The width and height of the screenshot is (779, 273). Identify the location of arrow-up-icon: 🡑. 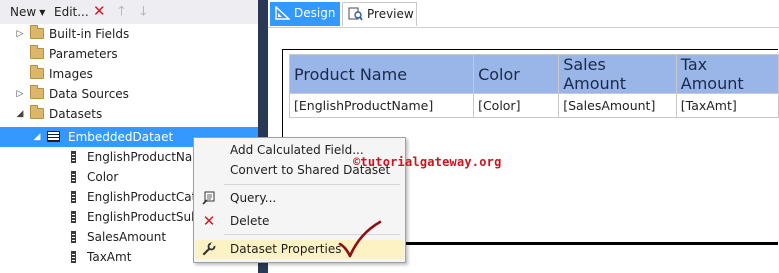
(121, 12).